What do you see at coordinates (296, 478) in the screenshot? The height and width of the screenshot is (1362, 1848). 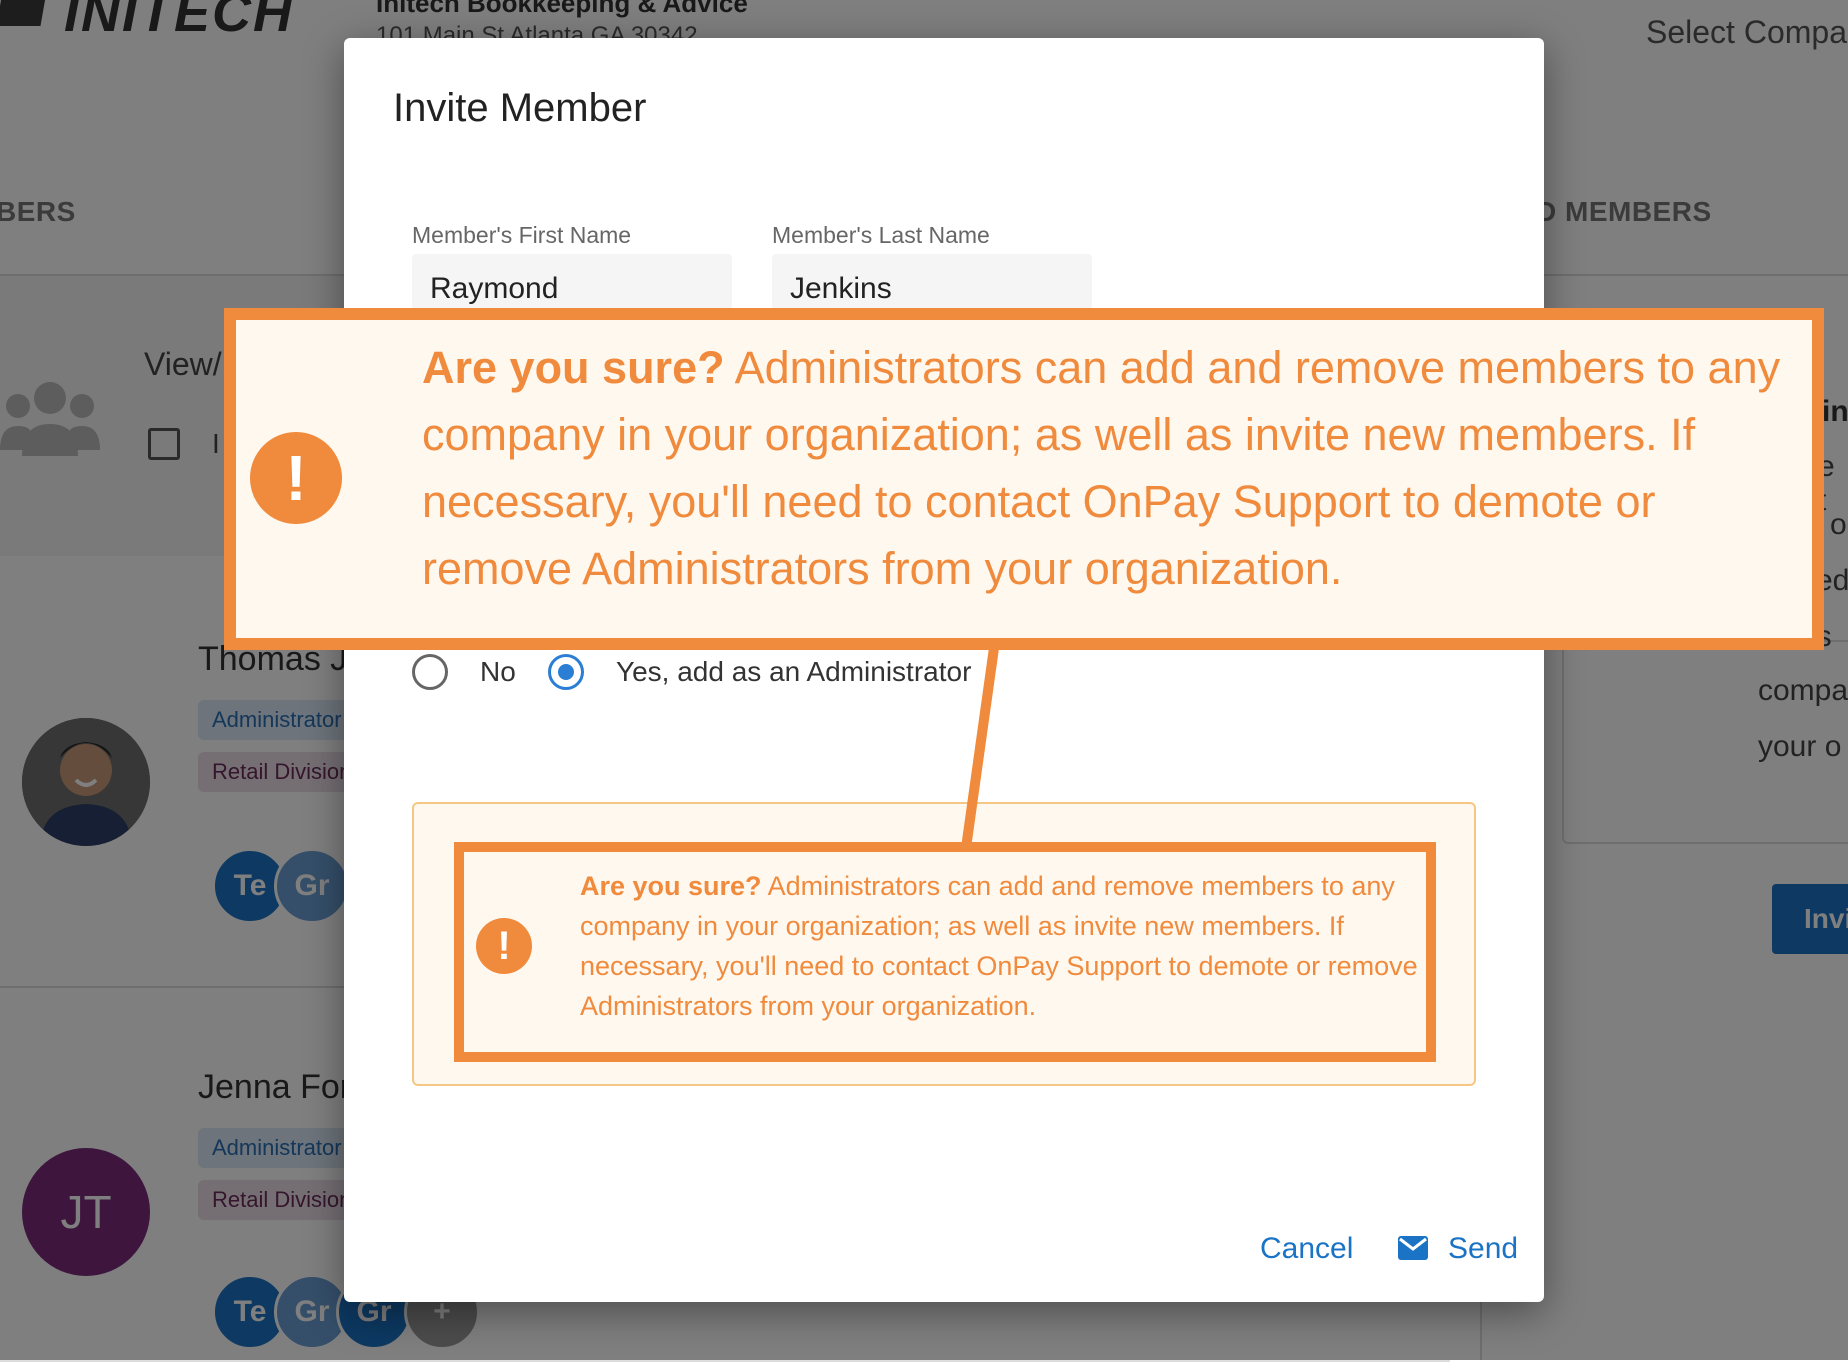 I see `warning-icon: !` at bounding box center [296, 478].